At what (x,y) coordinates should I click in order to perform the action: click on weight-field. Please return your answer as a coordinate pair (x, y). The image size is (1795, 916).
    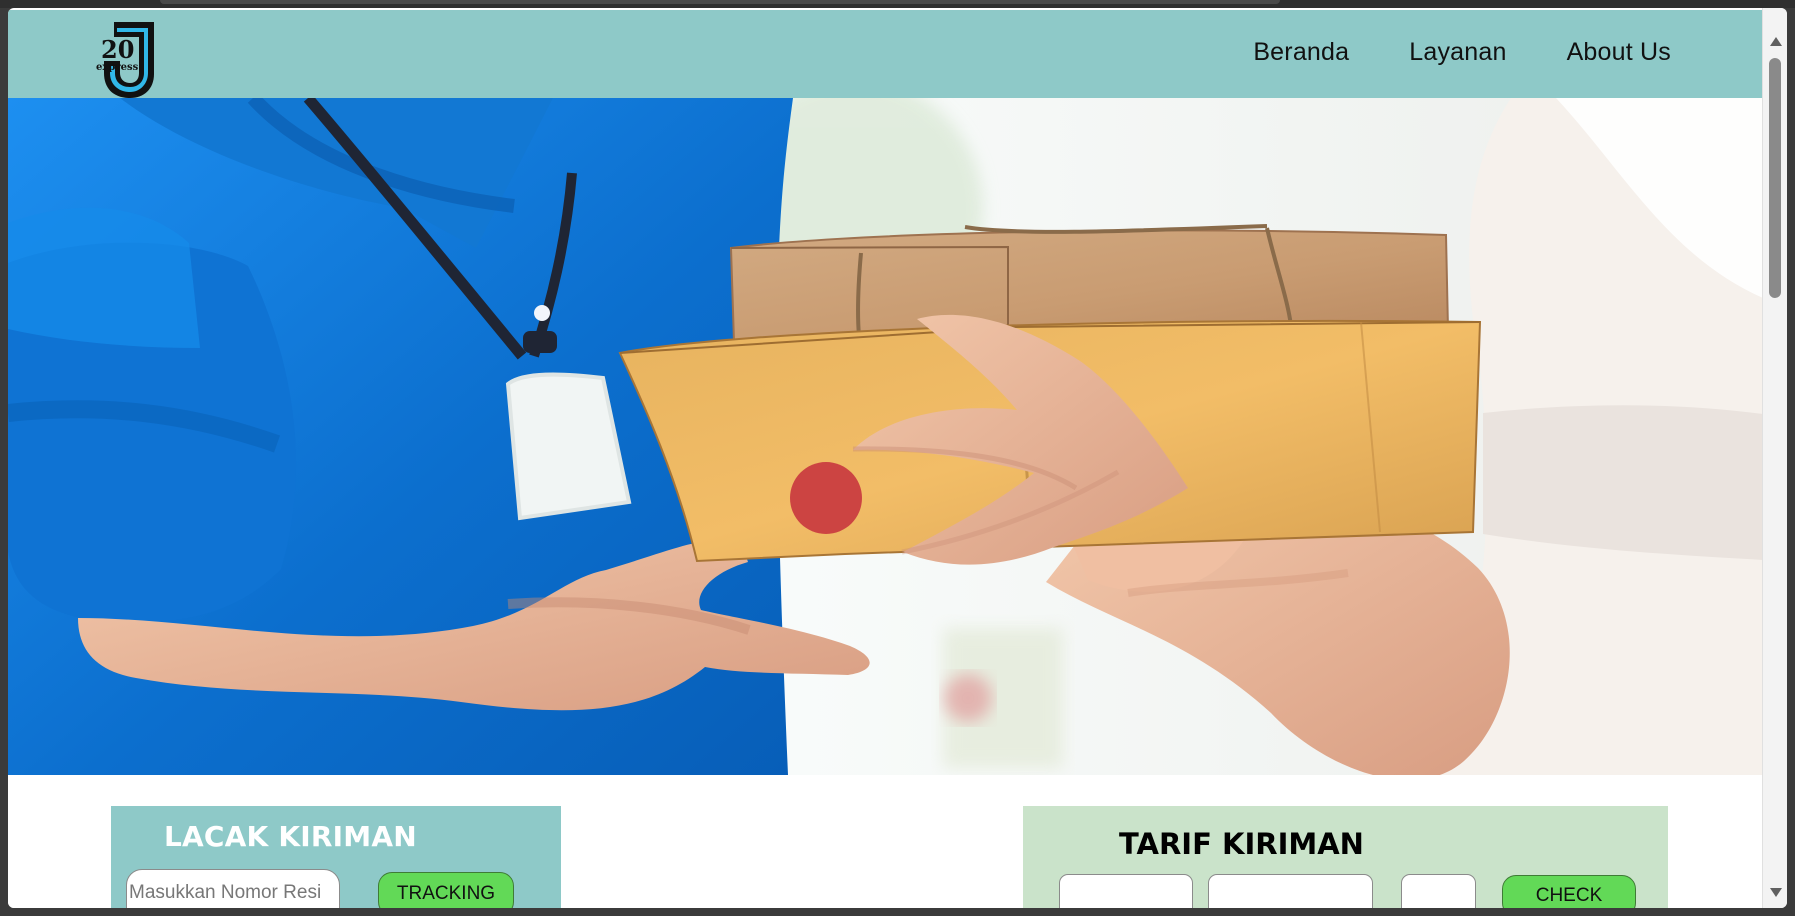
    Looking at the image, I should click on (1438, 891).